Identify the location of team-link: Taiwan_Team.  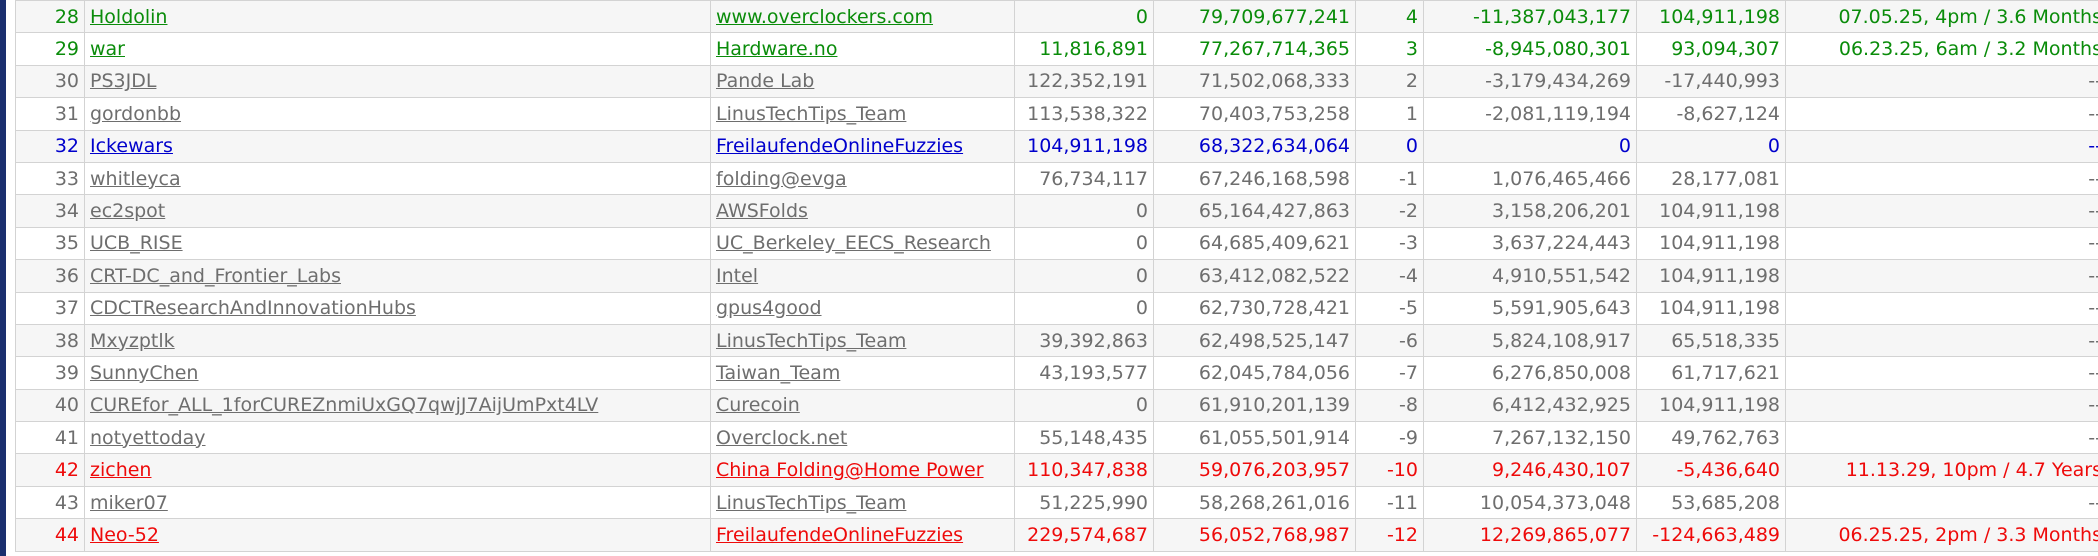
(778, 373).